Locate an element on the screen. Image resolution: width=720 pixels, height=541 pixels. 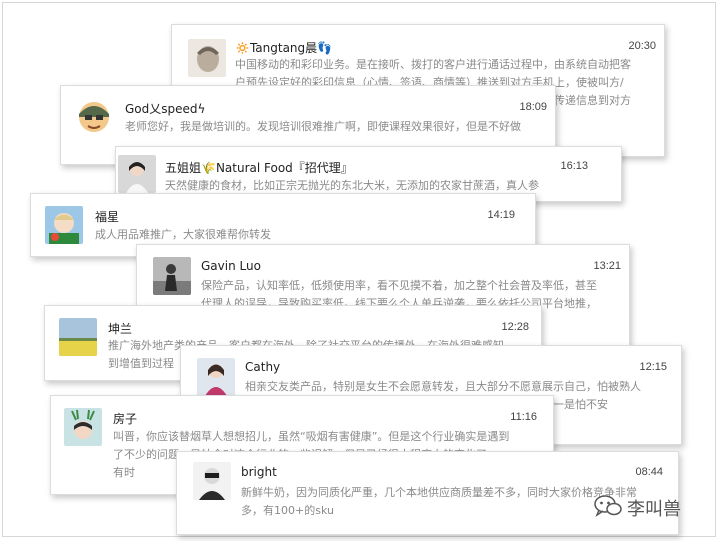
commenter-name: Gavin Luo is located at coordinates (231, 266).